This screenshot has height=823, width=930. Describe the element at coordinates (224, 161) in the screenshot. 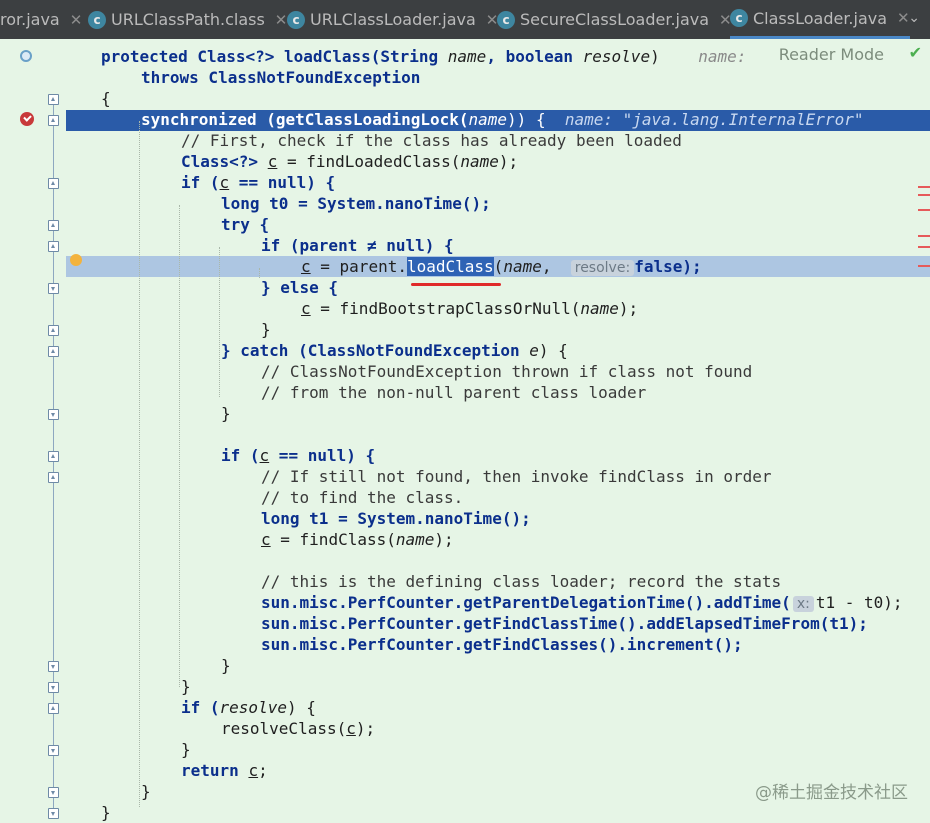

I see `code-token: Class<?>` at that location.